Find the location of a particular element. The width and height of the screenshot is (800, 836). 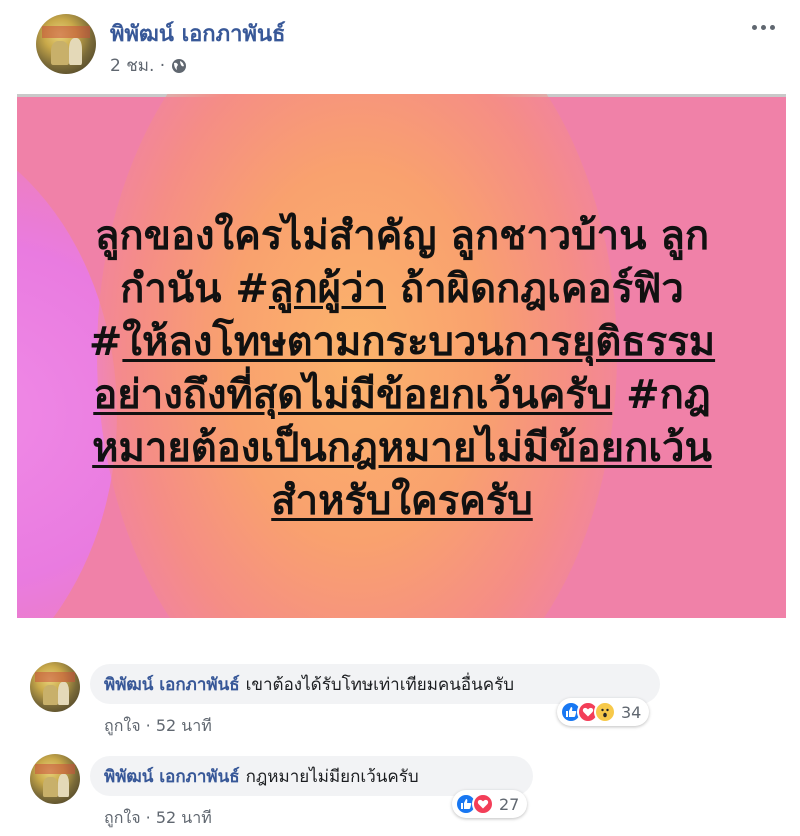

reaction-summary: 27 is located at coordinates (490, 804).